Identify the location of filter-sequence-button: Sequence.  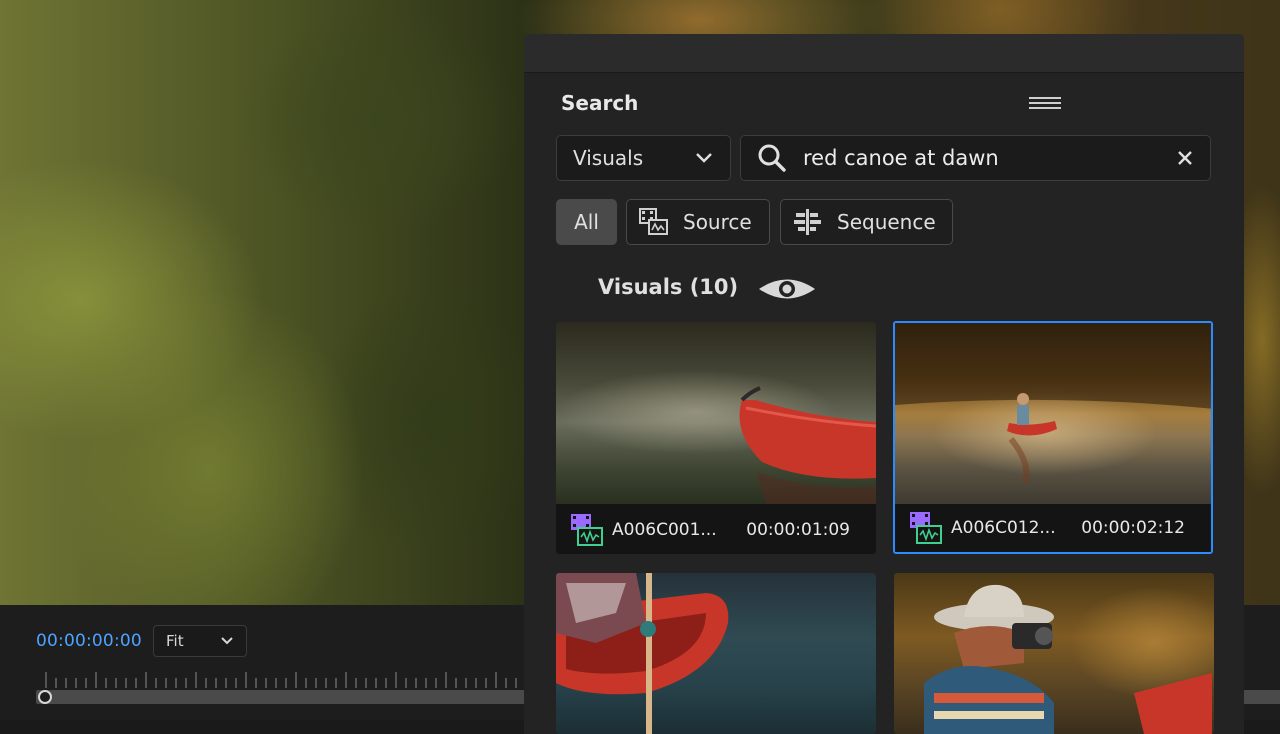
(866, 222).